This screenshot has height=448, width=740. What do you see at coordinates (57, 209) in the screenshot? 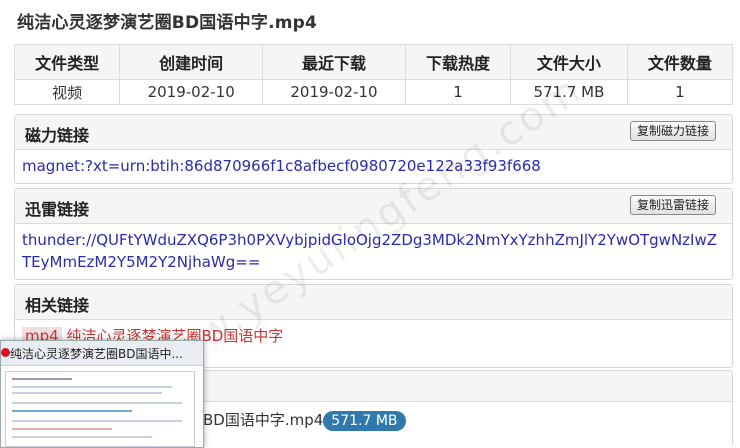
I see `thunder-title: 迅雷链接` at bounding box center [57, 209].